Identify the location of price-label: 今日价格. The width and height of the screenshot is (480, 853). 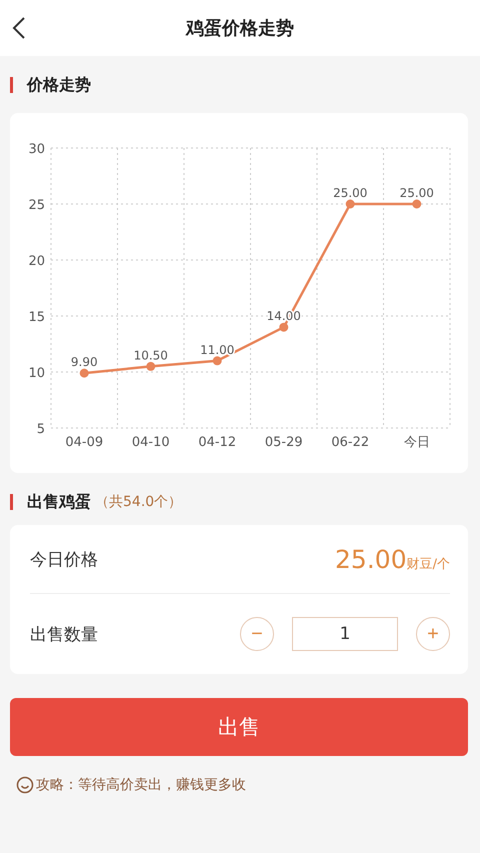
(64, 559).